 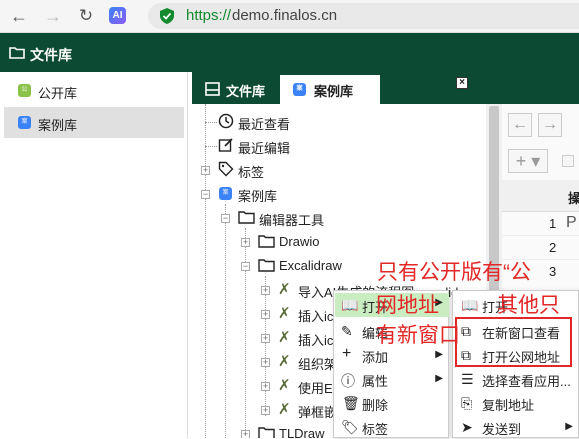 I want to click on clock-icon, so click(x=226, y=121).